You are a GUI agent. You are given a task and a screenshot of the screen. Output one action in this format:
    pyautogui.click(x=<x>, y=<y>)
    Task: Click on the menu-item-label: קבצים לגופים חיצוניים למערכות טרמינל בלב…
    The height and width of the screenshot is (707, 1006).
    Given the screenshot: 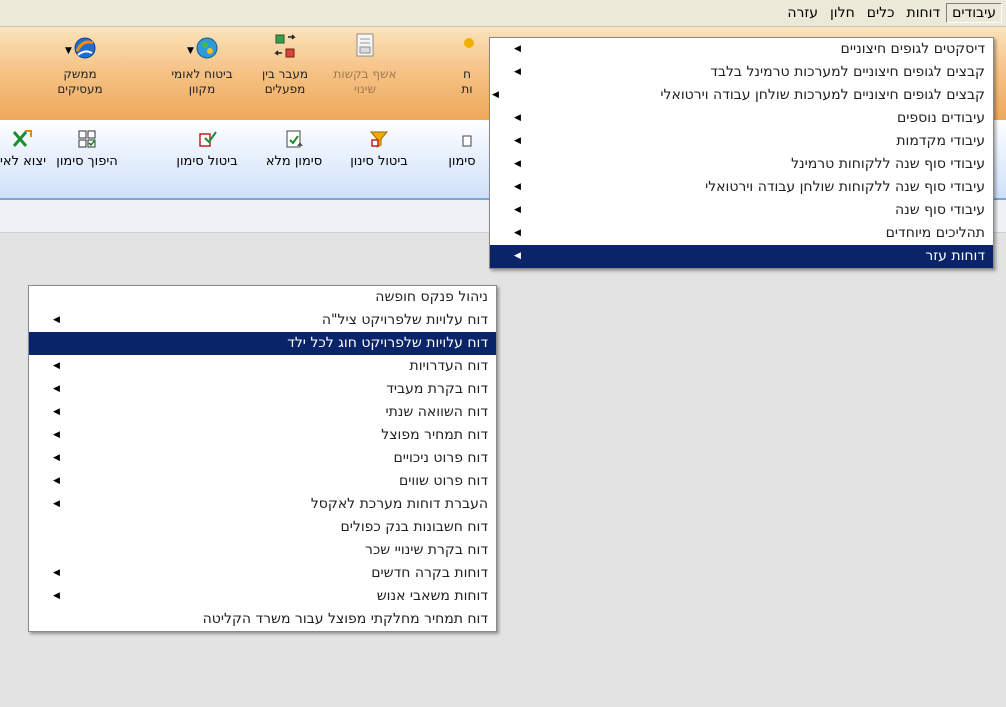 What is the action you would take?
    pyautogui.click(x=847, y=72)
    